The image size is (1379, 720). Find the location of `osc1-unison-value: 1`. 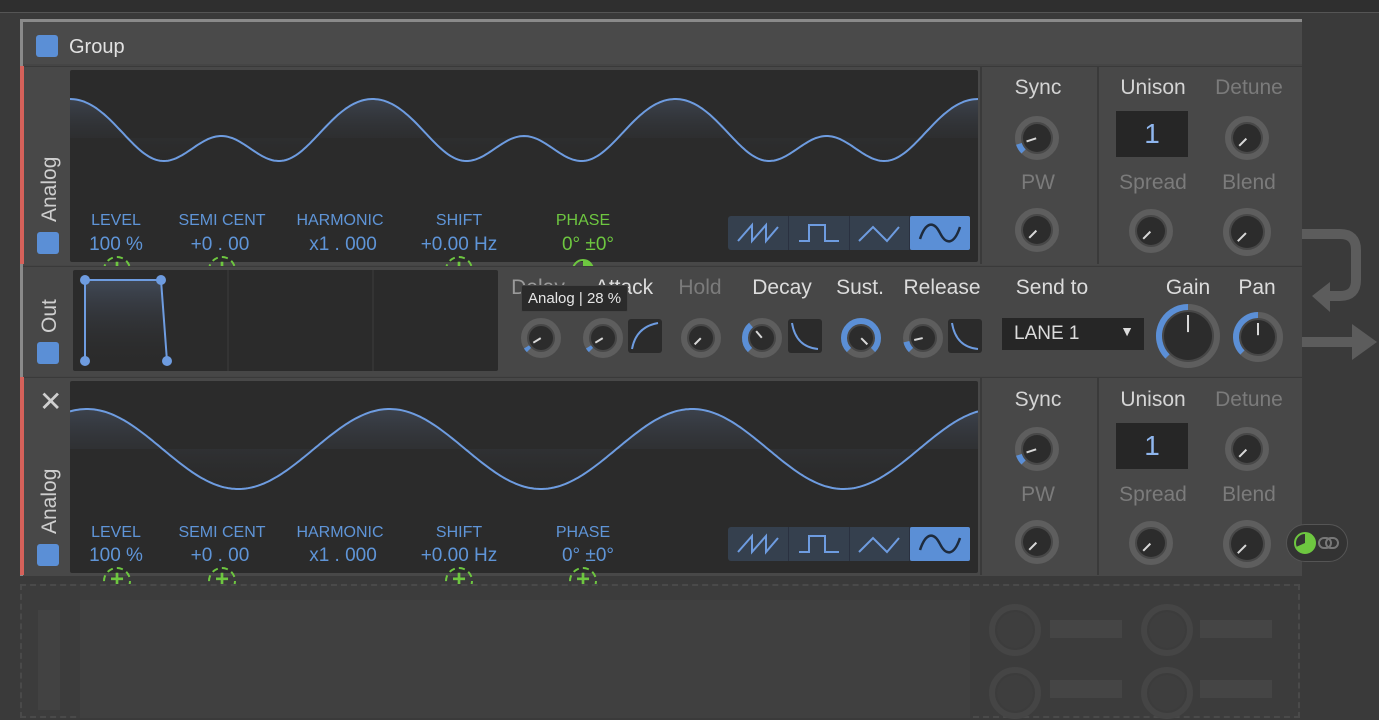

osc1-unison-value: 1 is located at coordinates (1152, 134).